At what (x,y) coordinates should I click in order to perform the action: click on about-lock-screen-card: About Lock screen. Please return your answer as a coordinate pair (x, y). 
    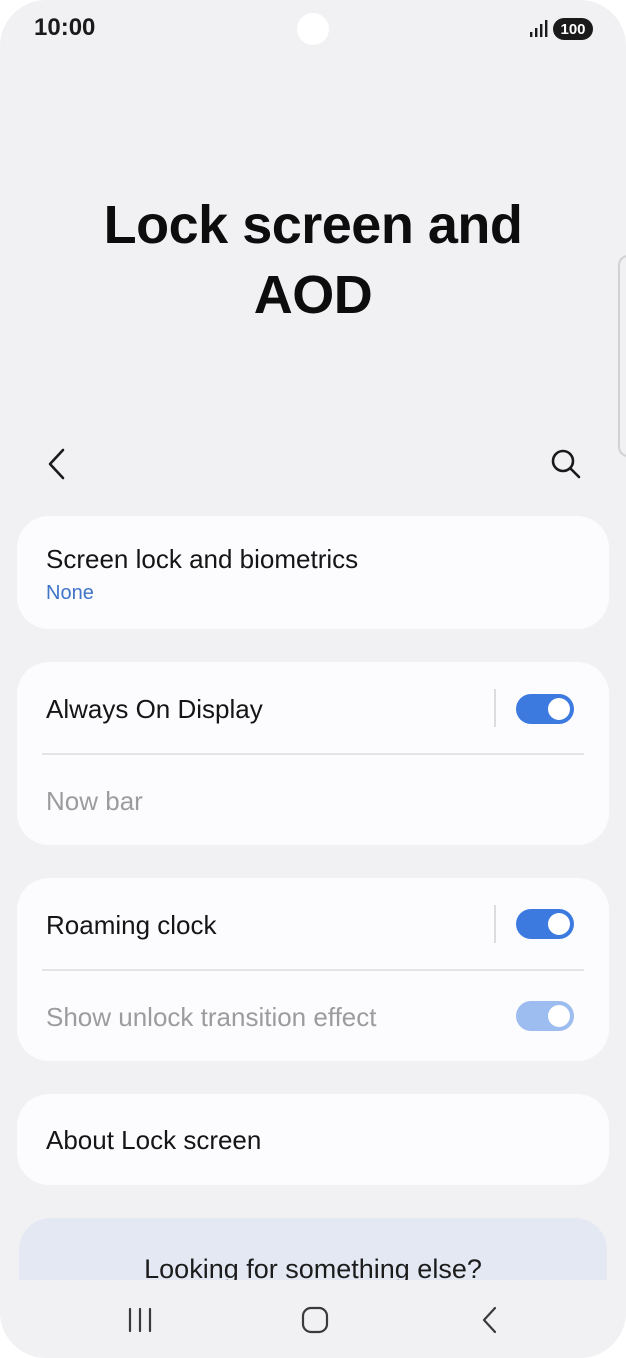
    Looking at the image, I should click on (313, 1139).